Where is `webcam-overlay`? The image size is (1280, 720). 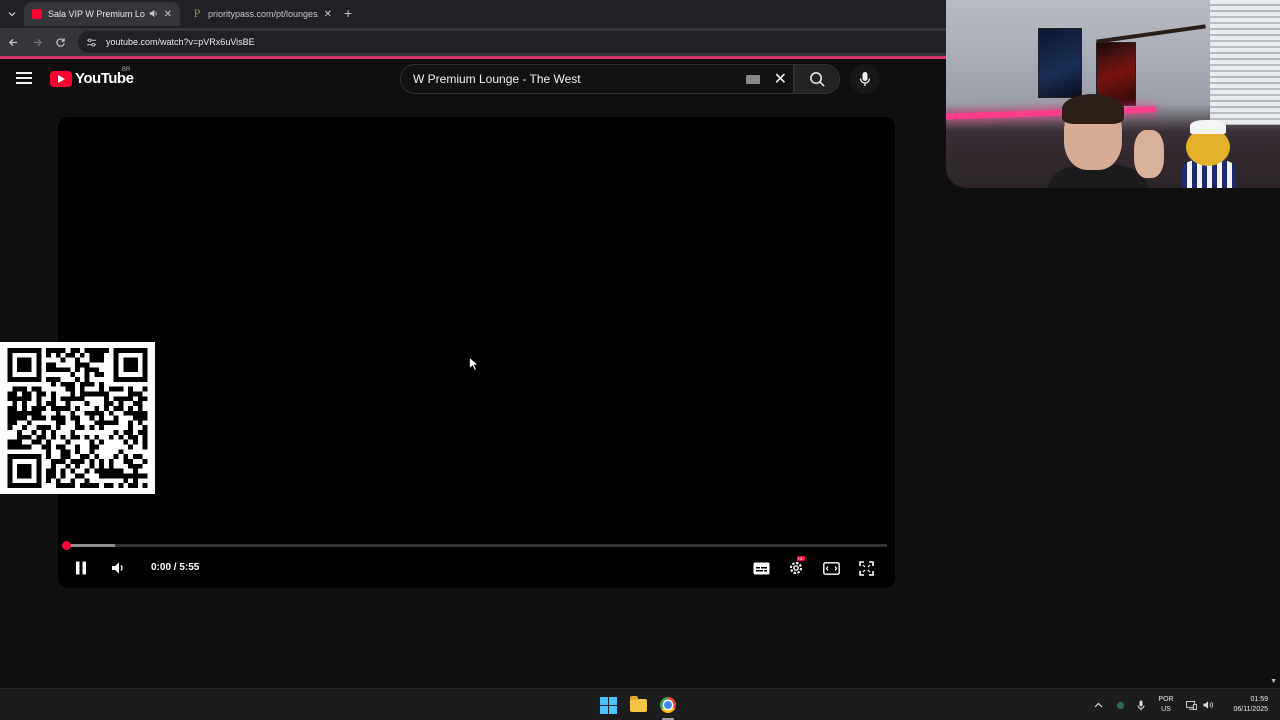 webcam-overlay is located at coordinates (1113, 94).